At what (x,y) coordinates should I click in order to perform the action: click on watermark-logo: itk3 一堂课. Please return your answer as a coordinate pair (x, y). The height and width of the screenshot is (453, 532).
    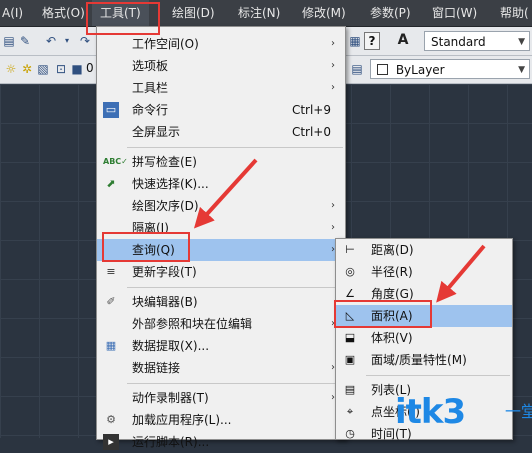
    Looking at the image, I should click on (463, 412).